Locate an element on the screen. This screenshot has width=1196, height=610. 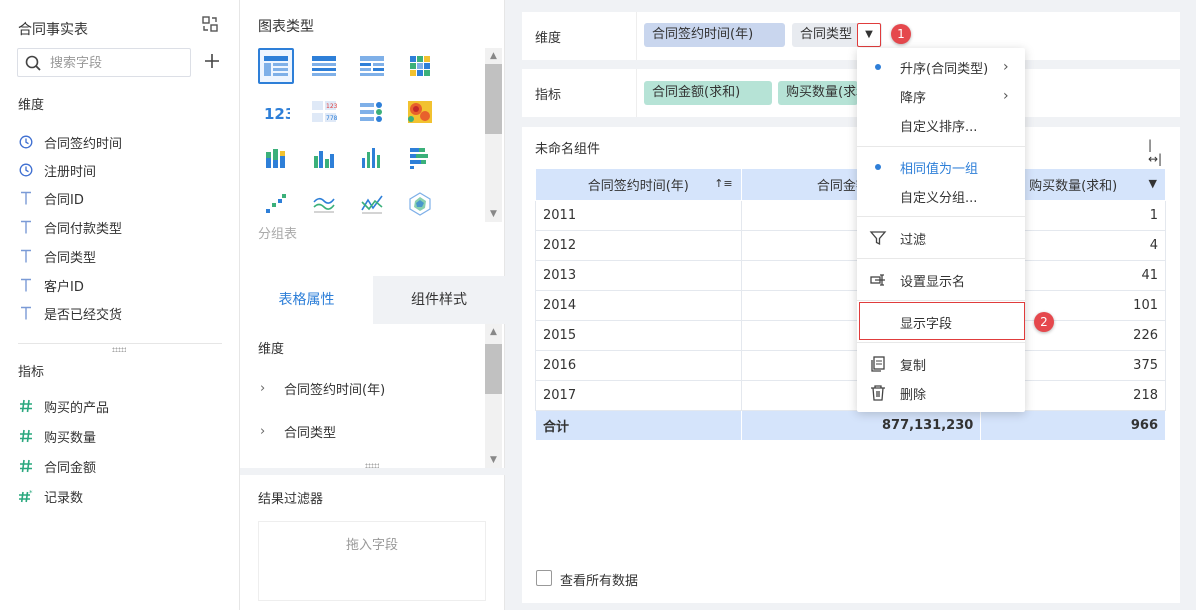
step-badge-2: 2 is located at coordinates (1044, 322).